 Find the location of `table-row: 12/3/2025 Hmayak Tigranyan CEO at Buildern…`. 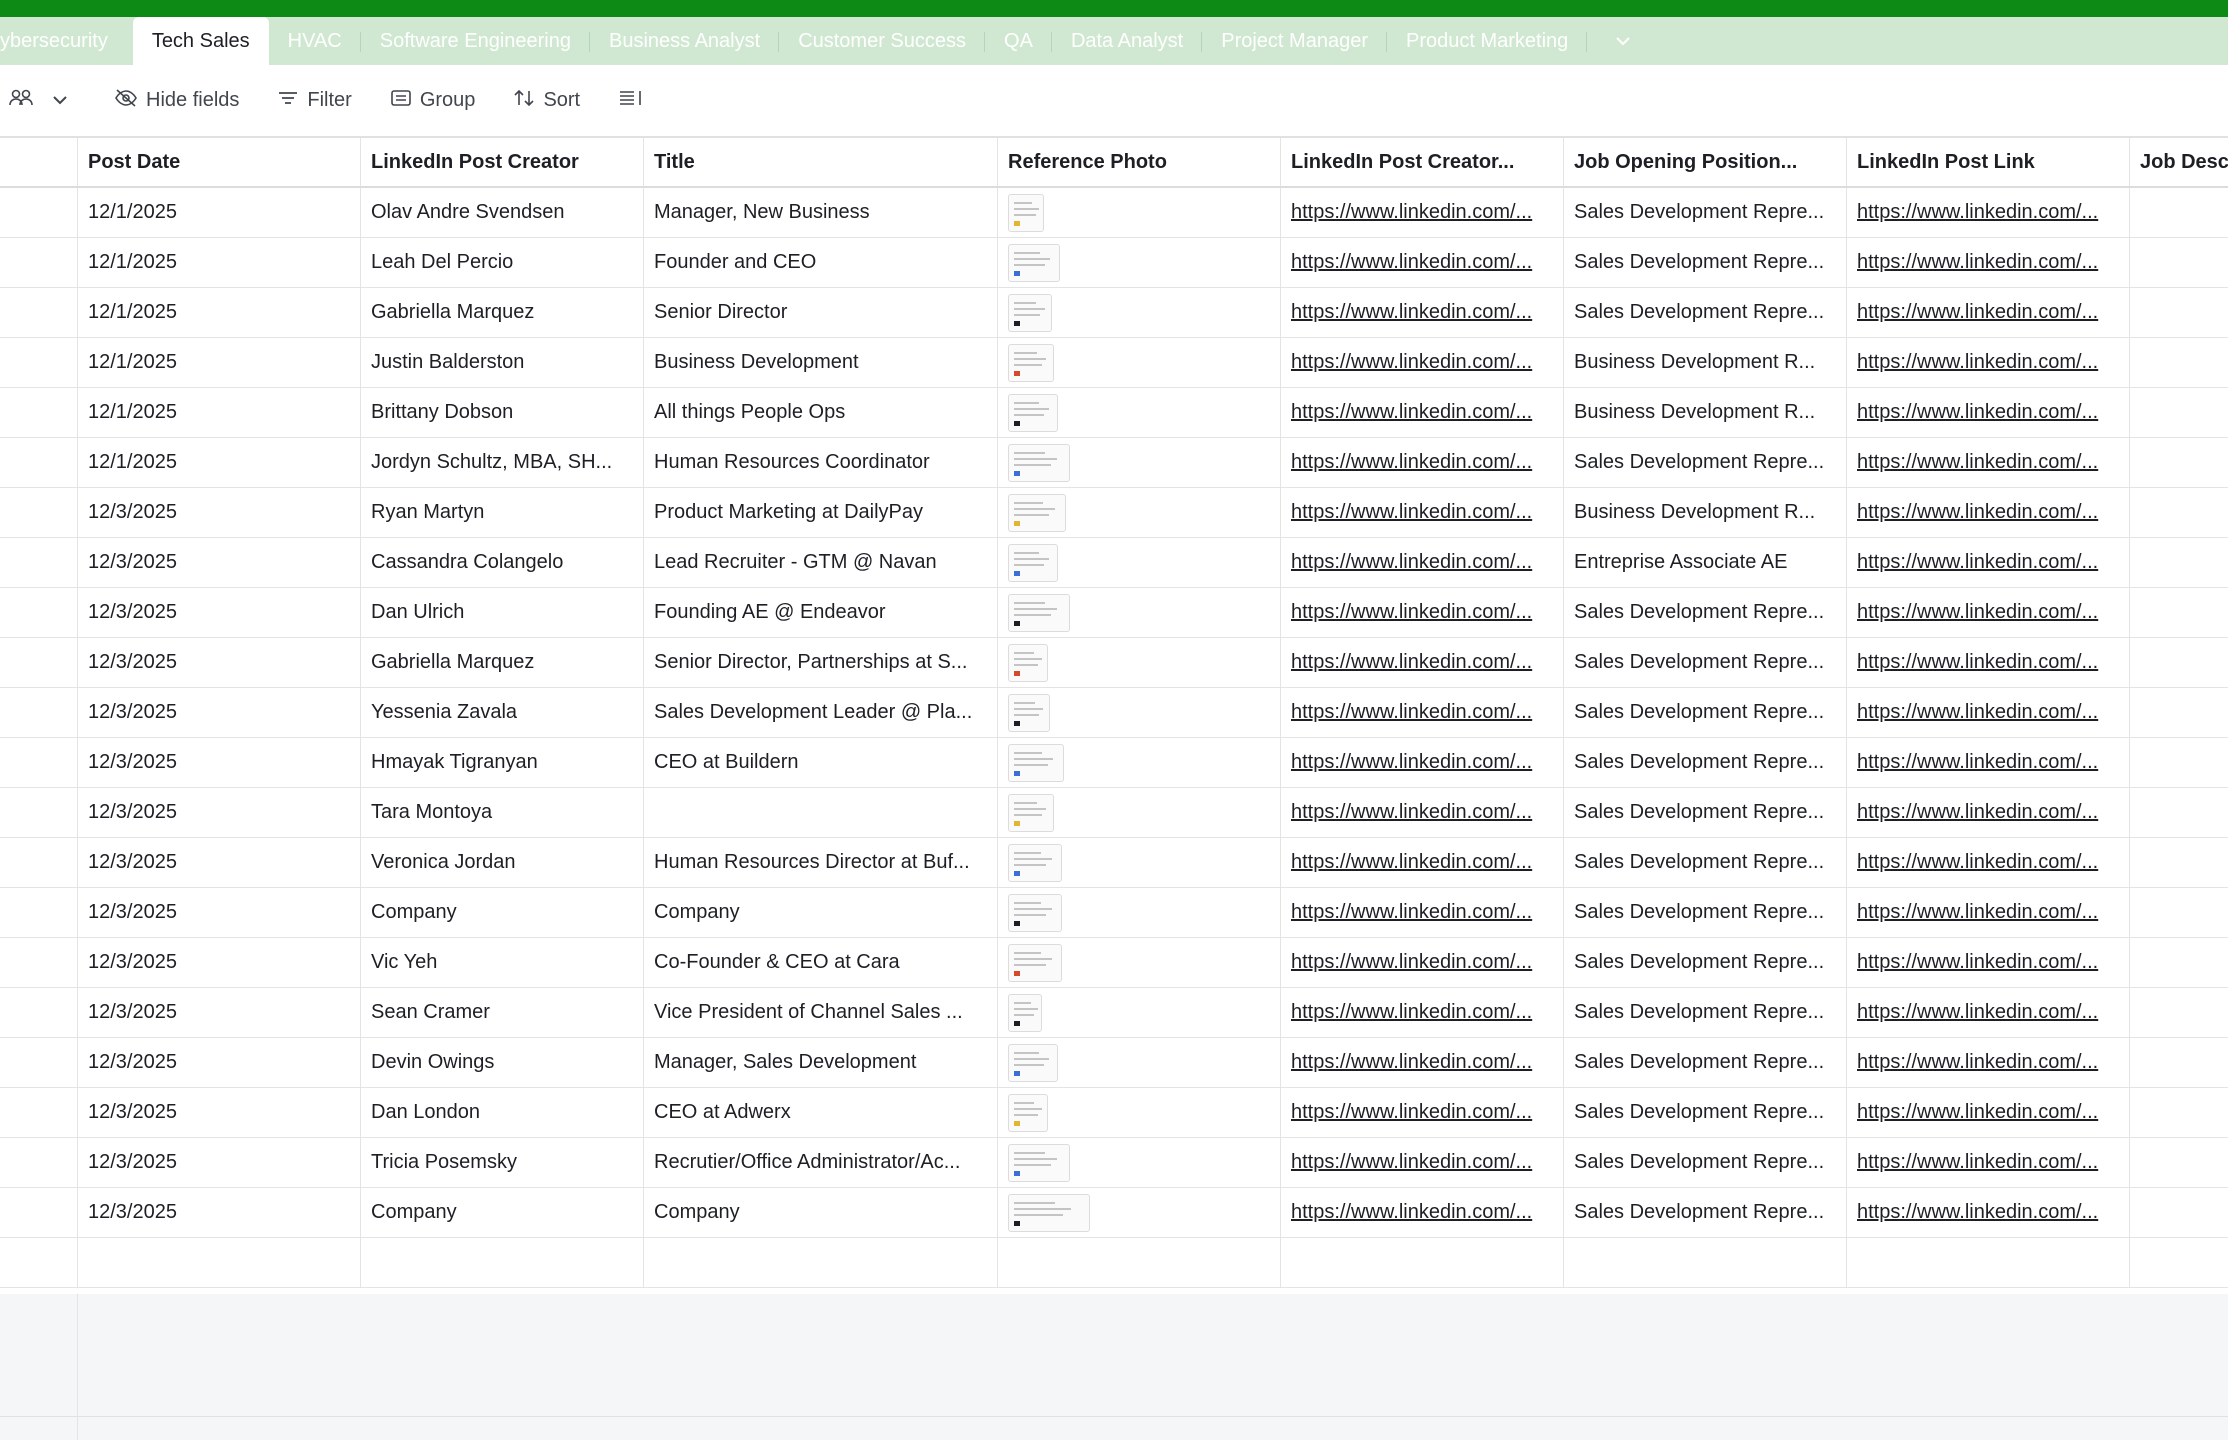

table-row: 12/3/2025 Hmayak Tigranyan CEO at Buildern… is located at coordinates (1114, 763).